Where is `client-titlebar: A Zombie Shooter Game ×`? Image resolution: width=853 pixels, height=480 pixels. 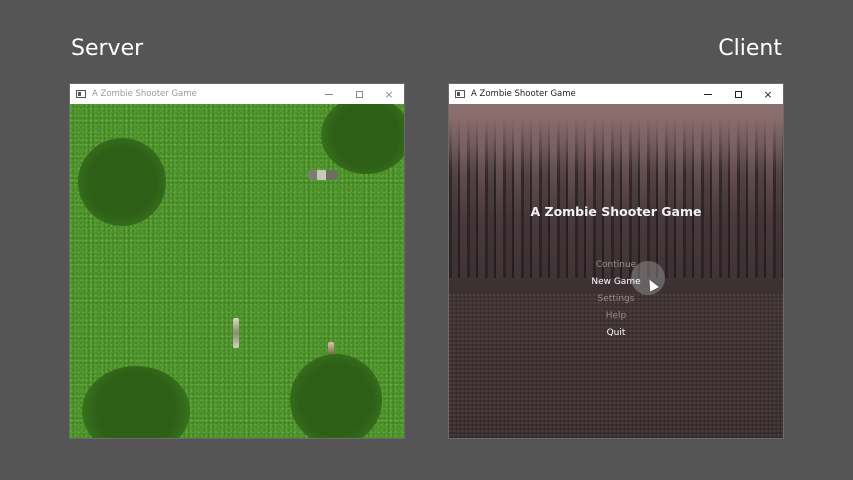 client-titlebar: A Zombie Shooter Game × is located at coordinates (616, 94).